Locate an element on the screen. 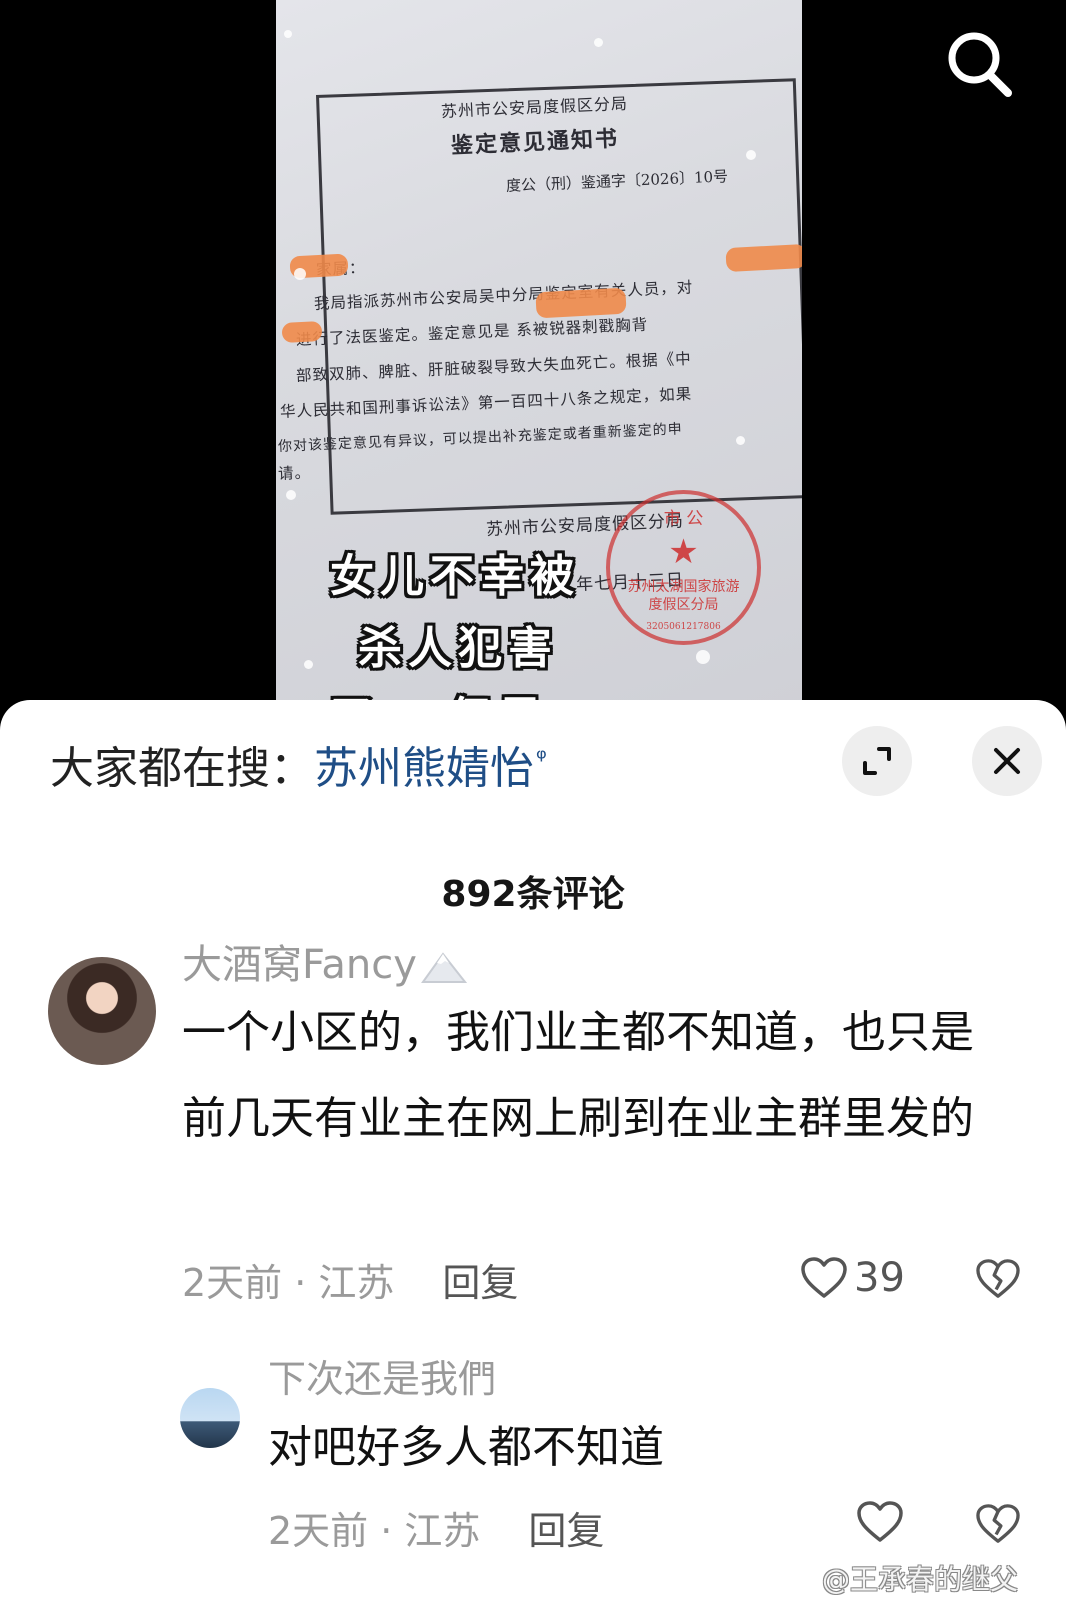 The width and height of the screenshot is (1066, 1620). comment-text: 一个小区的，我们业主都不知道，也只是前几天有业主在网上刷到在业主群里发的 is located at coordinates (578, 1075).